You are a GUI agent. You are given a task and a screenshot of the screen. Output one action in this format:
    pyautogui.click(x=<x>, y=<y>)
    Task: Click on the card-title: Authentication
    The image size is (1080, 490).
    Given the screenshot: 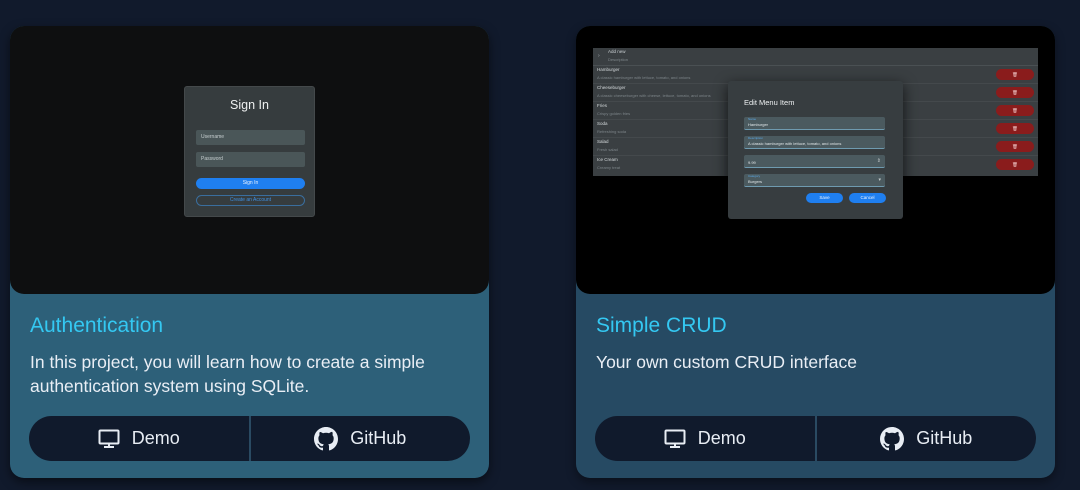 What is the action you would take?
    pyautogui.click(x=96, y=326)
    